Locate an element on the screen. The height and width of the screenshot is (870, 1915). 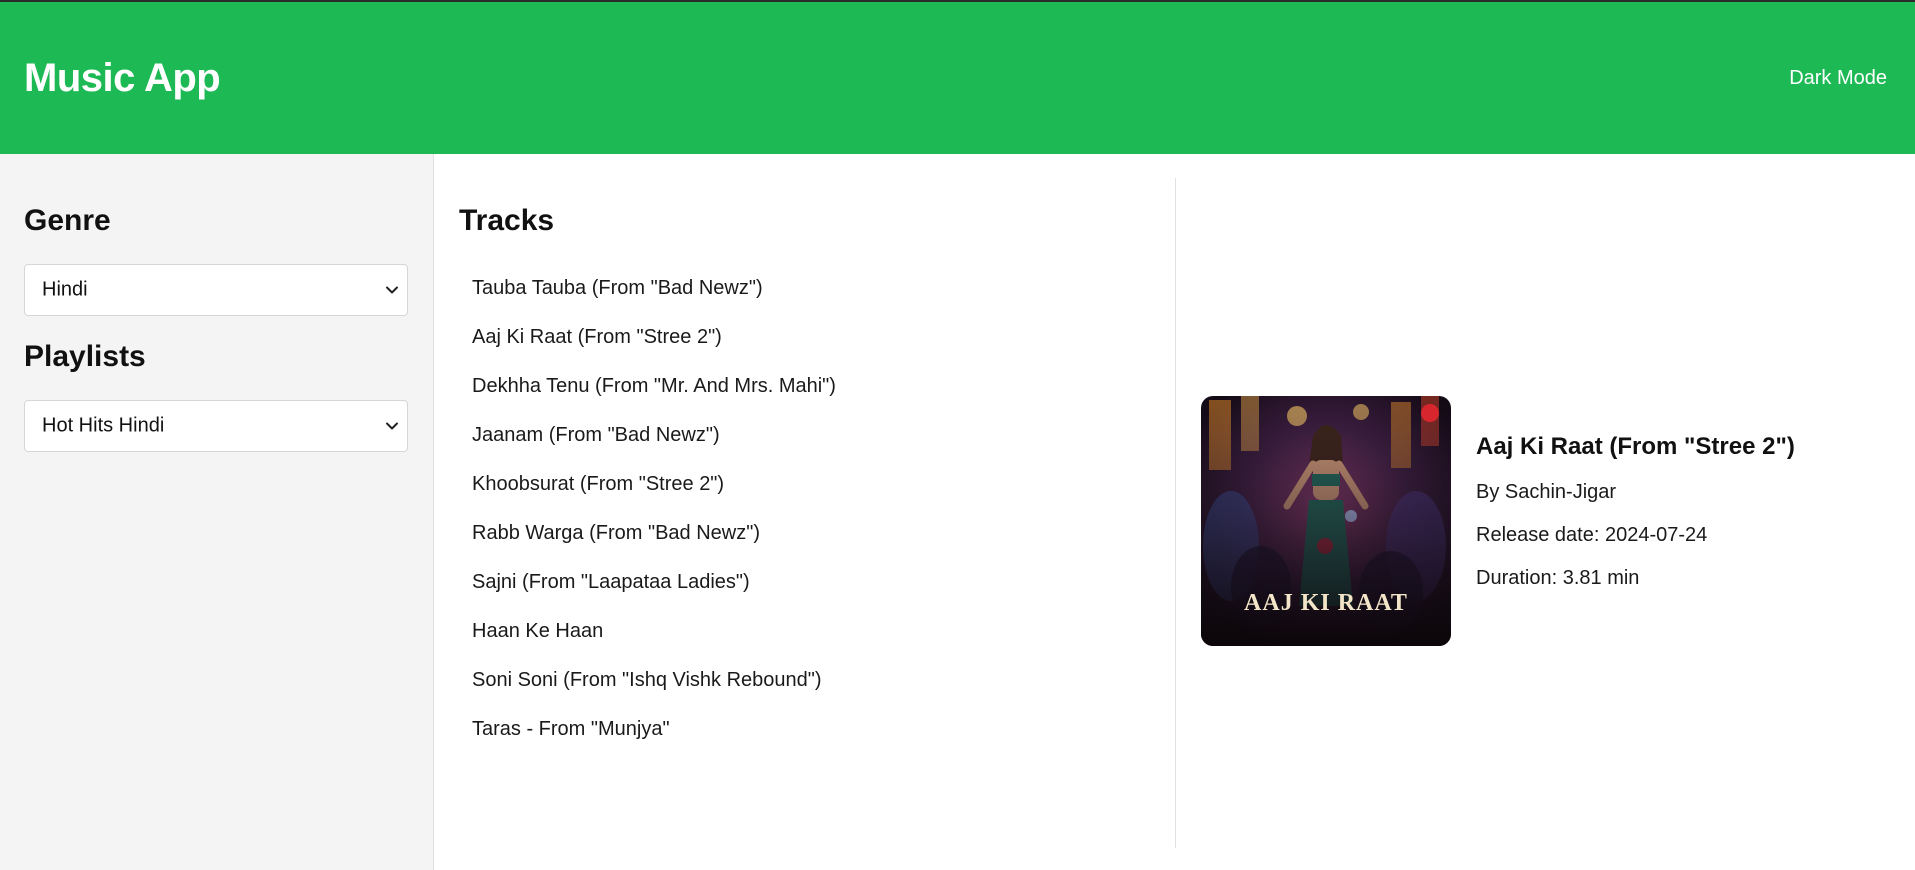
album-cover-art: AAJ KI RAAT is located at coordinates (1326, 521).